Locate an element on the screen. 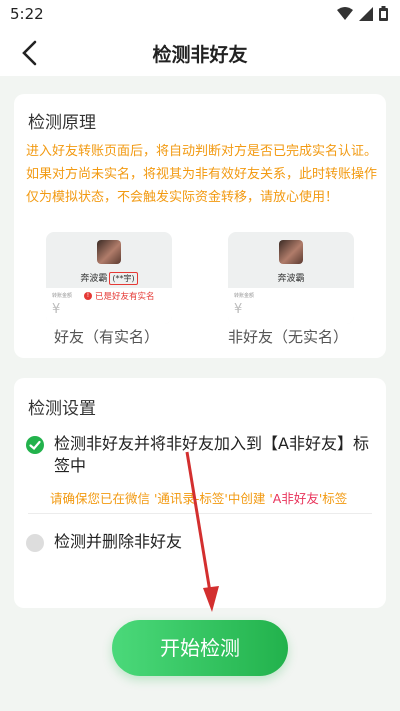 Image resolution: width=400 pixels, height=711 pixels. start-detect-button: 开始检测 is located at coordinates (200, 648).